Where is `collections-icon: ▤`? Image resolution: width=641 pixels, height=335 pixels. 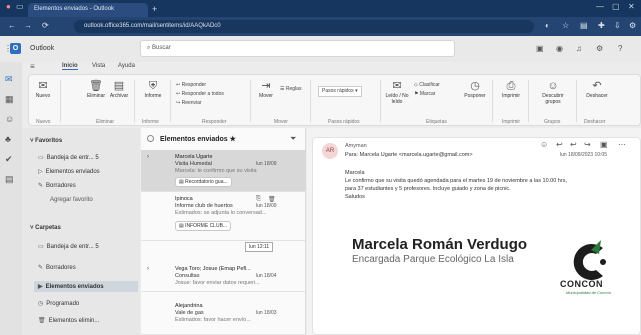 collections-icon: ▤ is located at coordinates (584, 25).